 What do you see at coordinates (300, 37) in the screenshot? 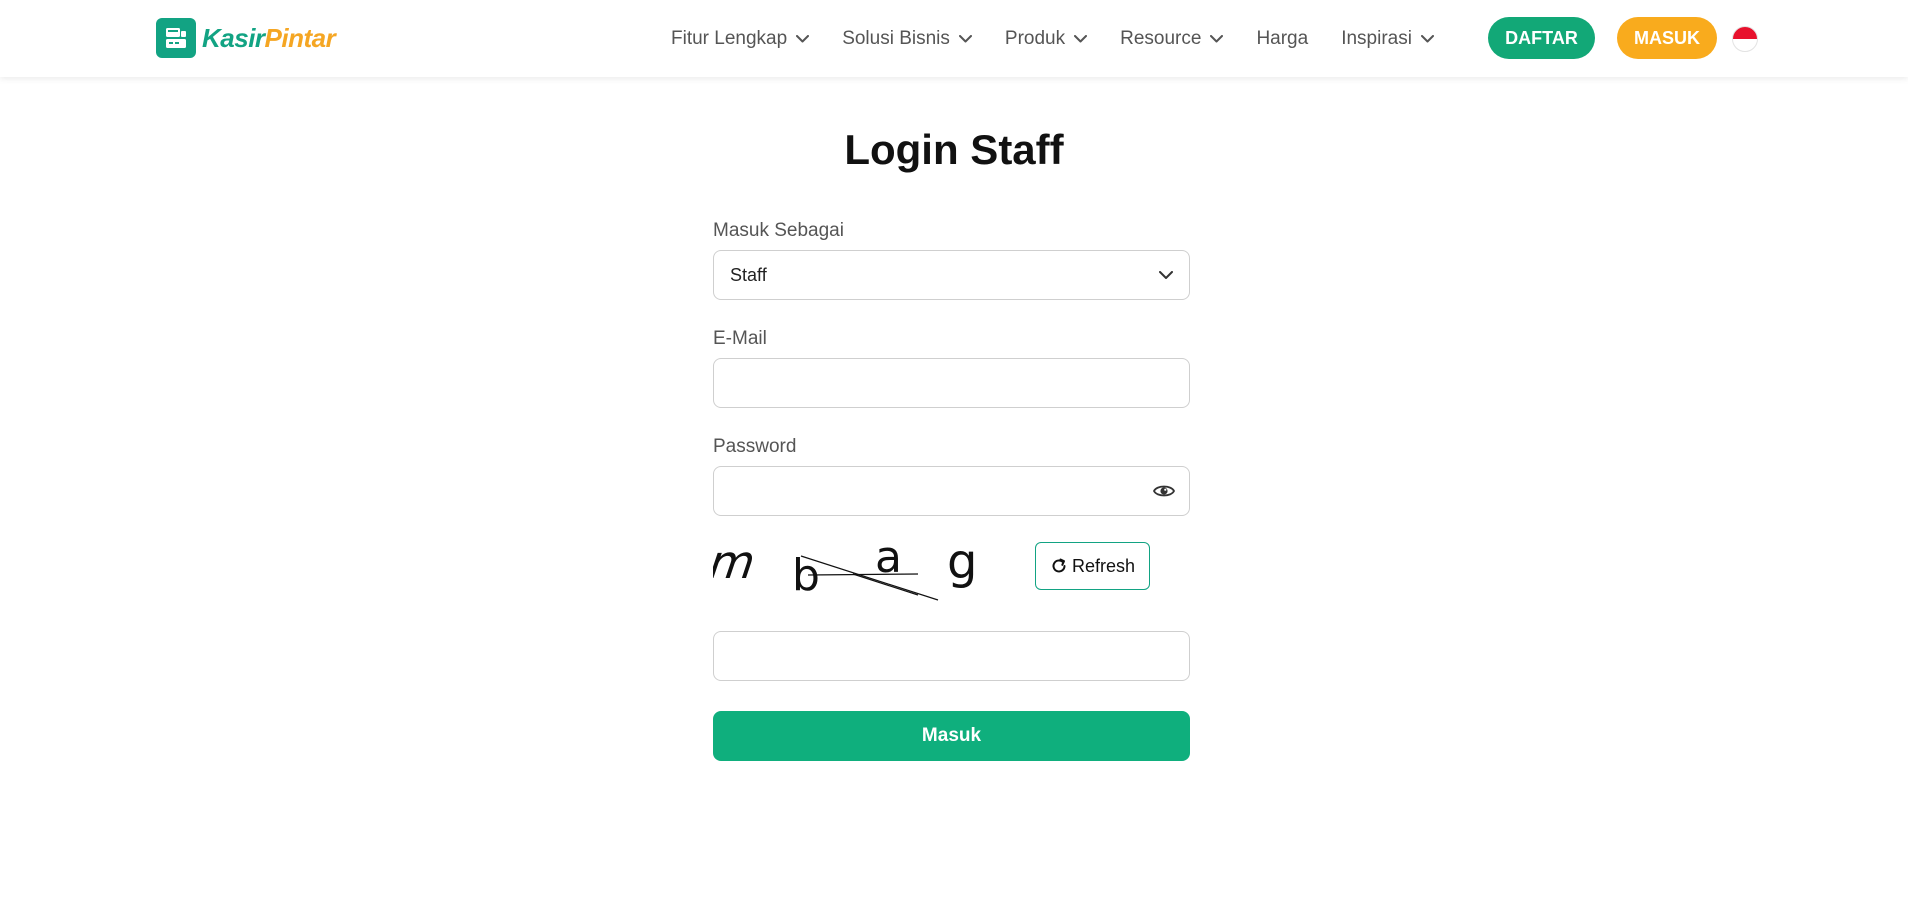
I see `brand-name-pintar: Pintar` at bounding box center [300, 37].